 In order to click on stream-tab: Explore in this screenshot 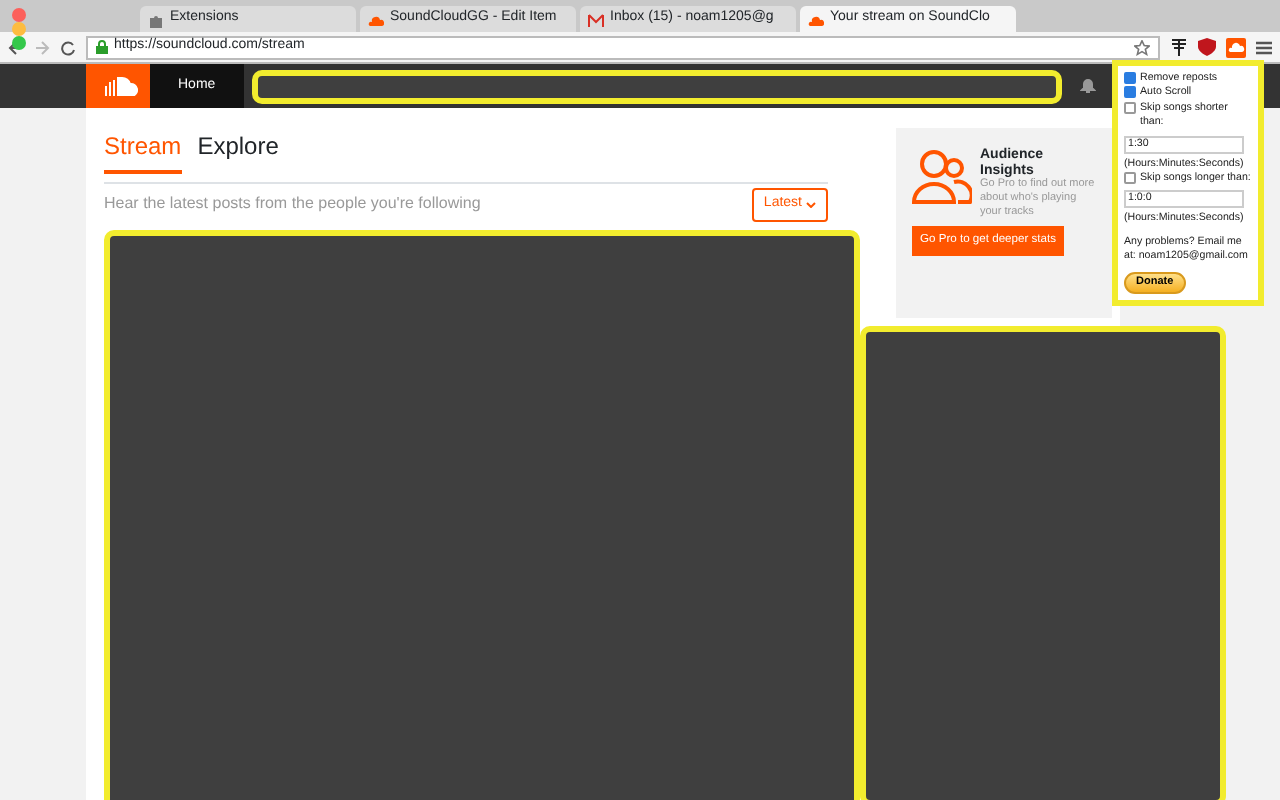, I will do `click(238, 151)`.